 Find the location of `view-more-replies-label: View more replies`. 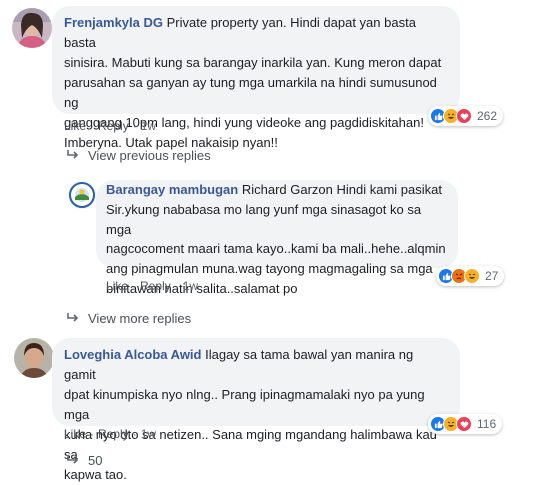

view-more-replies-label: View more replies is located at coordinates (139, 318).